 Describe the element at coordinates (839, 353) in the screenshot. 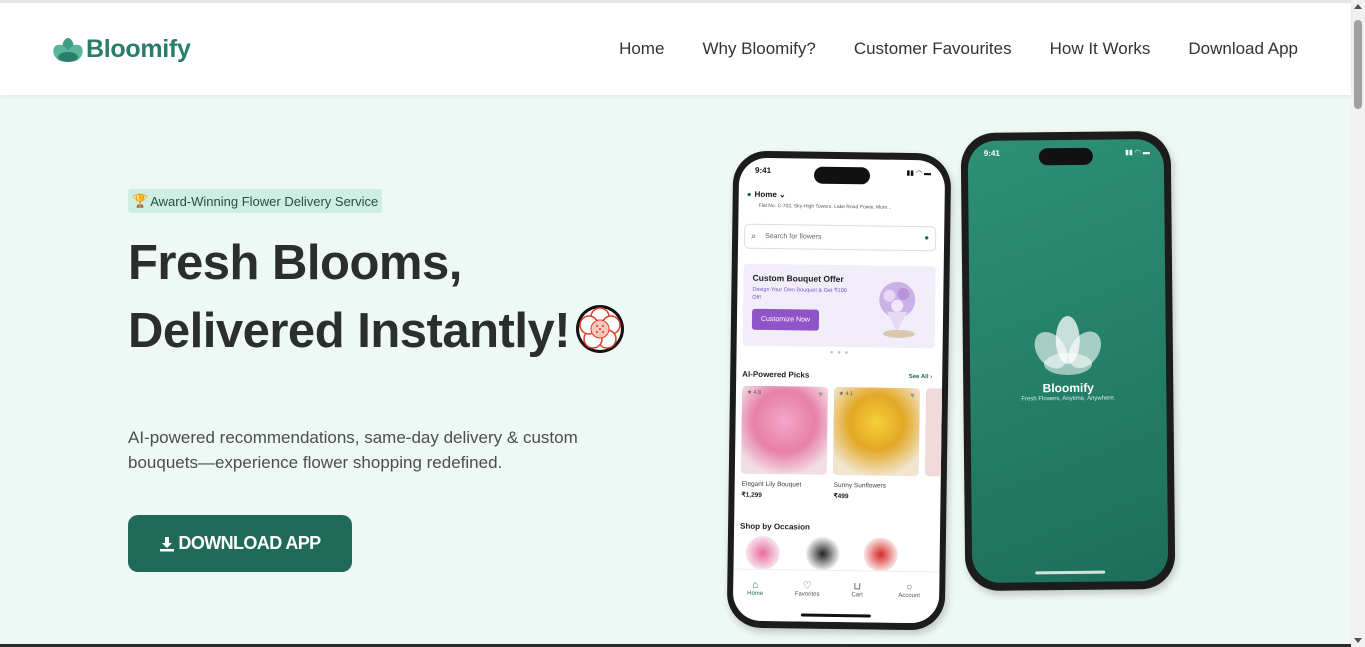

I see `carousel-dots: ● ● ●` at that location.